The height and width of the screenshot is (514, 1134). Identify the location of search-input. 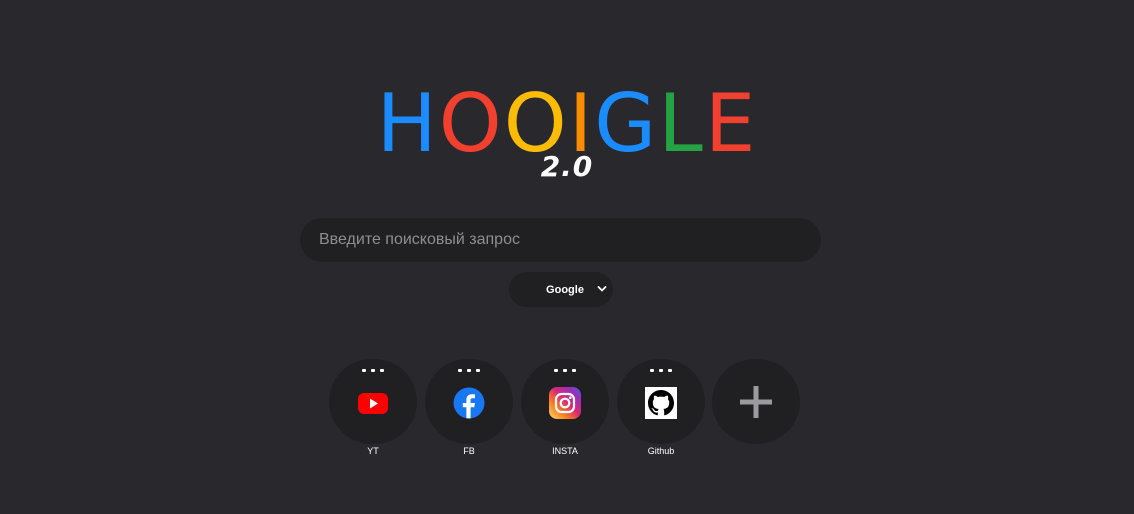
(560, 240).